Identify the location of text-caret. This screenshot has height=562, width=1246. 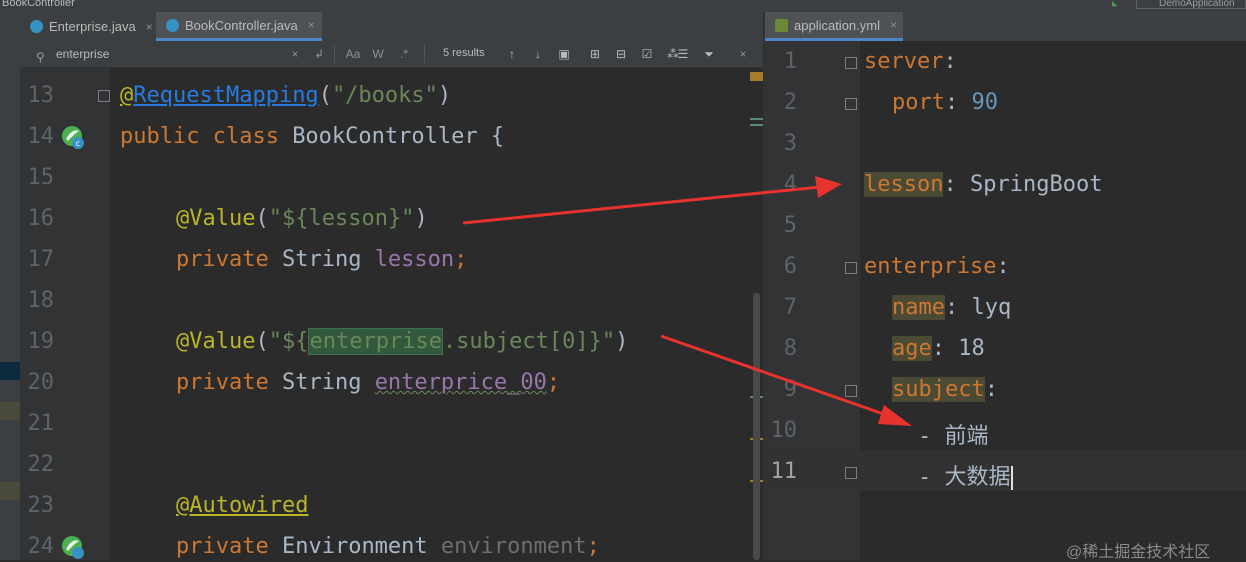
(1011, 478).